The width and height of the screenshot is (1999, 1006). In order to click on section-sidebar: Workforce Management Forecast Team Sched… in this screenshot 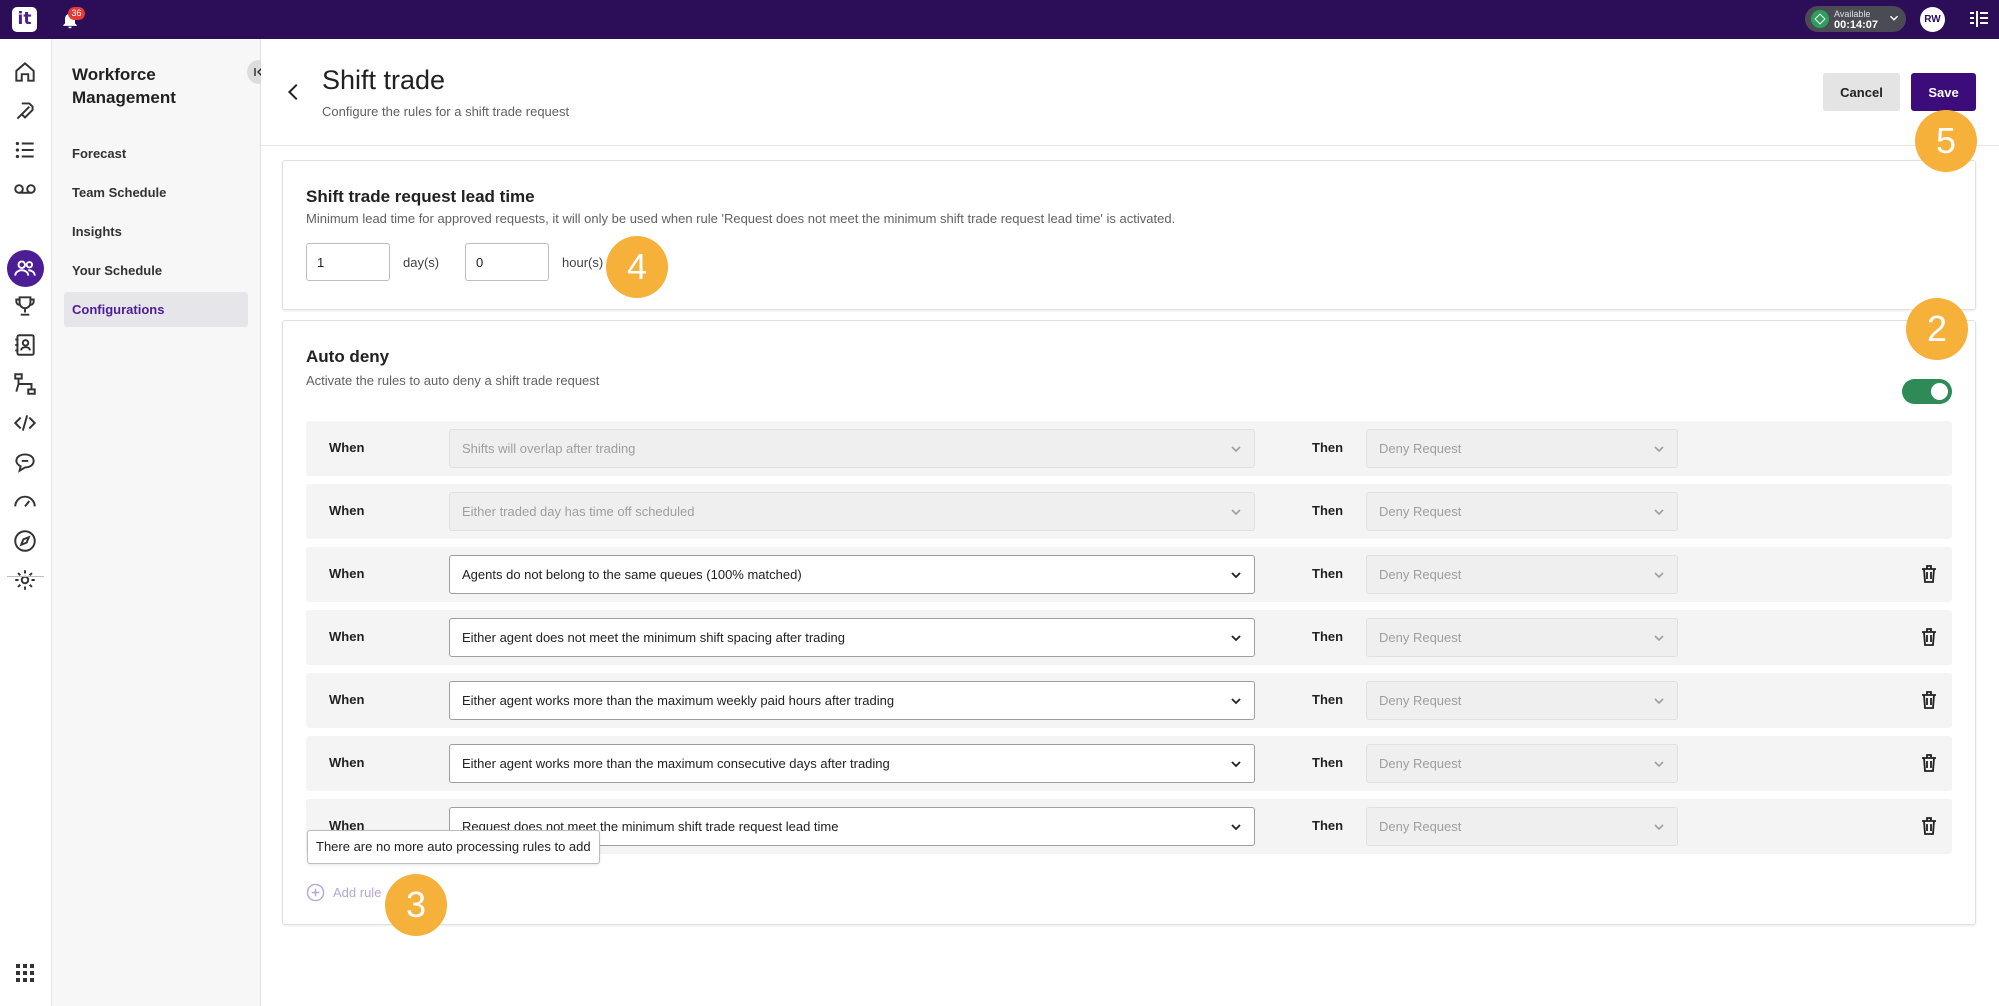, I will do `click(161, 522)`.